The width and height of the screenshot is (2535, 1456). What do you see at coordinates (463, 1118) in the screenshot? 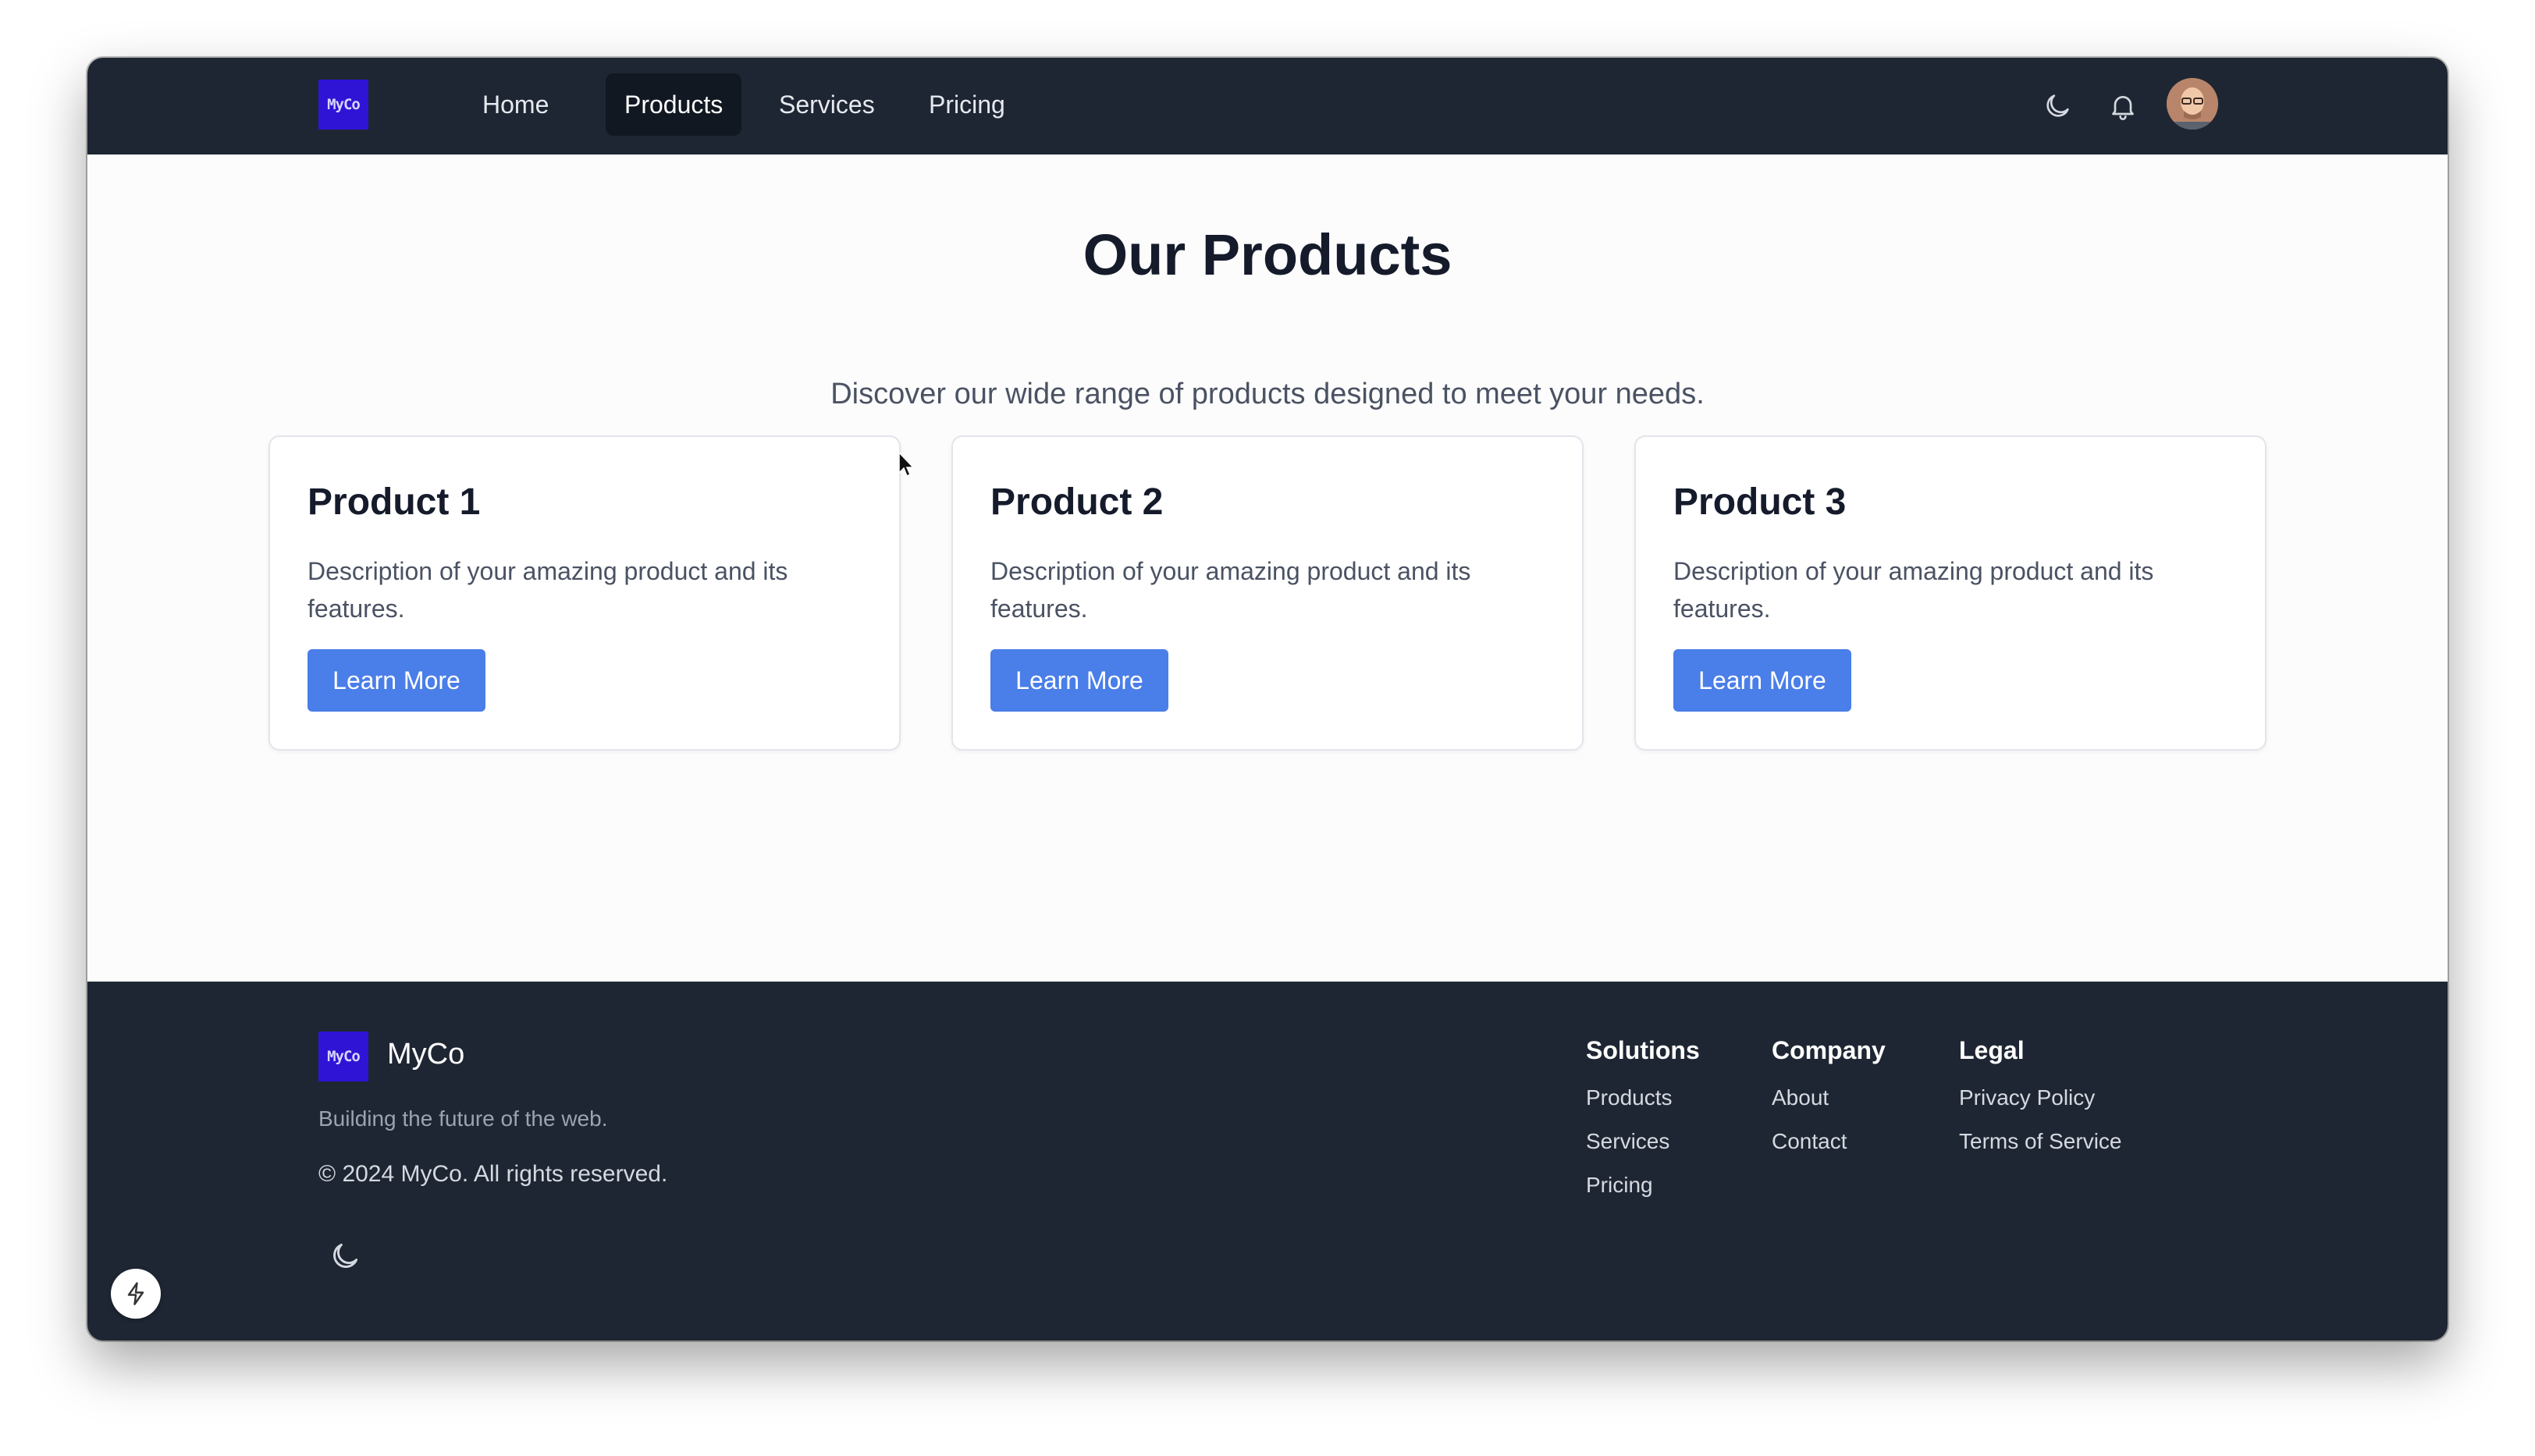
I see `footer-tagline: Building the future of the web.` at bounding box center [463, 1118].